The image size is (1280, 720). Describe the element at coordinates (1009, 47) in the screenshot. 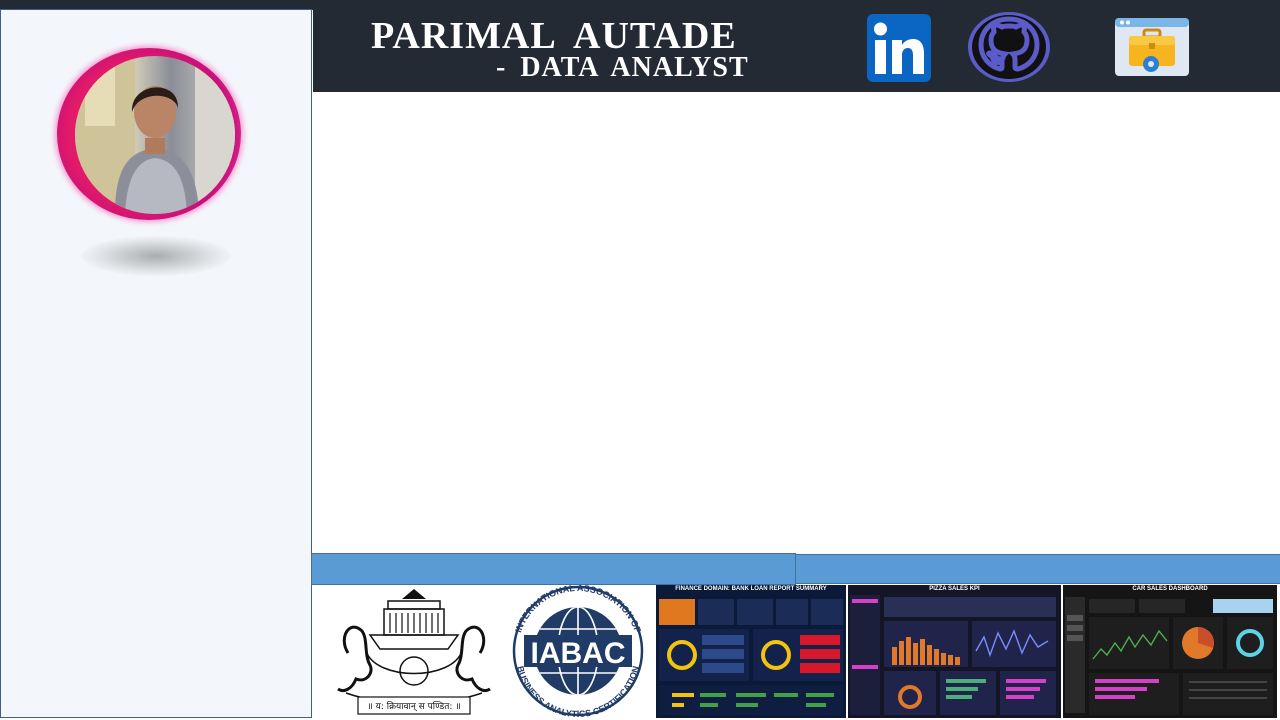

I see `github-icon` at that location.